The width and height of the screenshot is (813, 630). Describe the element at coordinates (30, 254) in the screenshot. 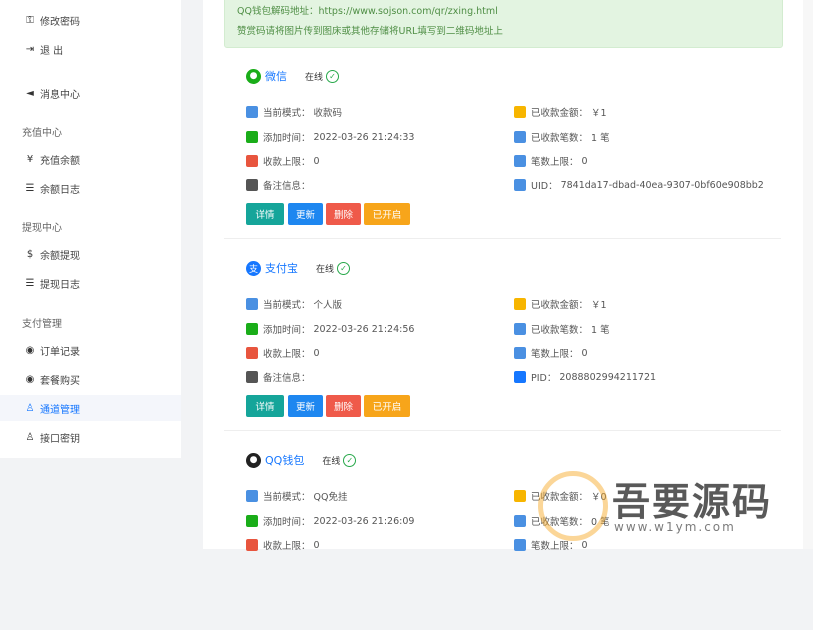

I see `dollar-icon: $` at that location.